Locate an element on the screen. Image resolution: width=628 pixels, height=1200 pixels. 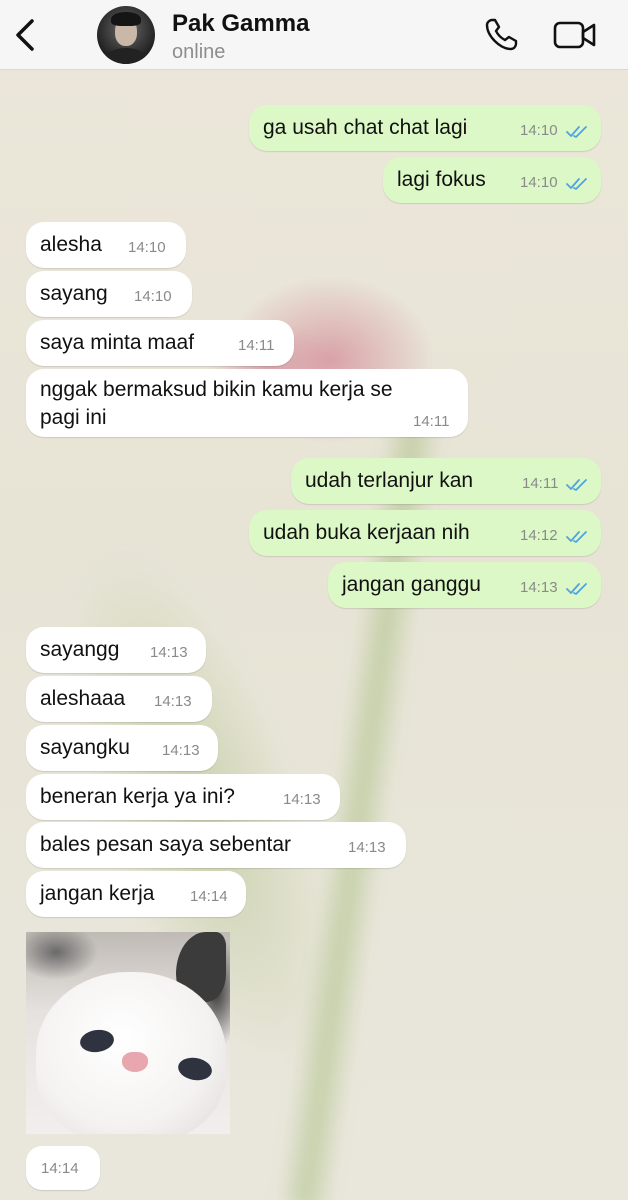
message-outgoing: lagi fokus 14:10 is located at coordinates (492, 180).